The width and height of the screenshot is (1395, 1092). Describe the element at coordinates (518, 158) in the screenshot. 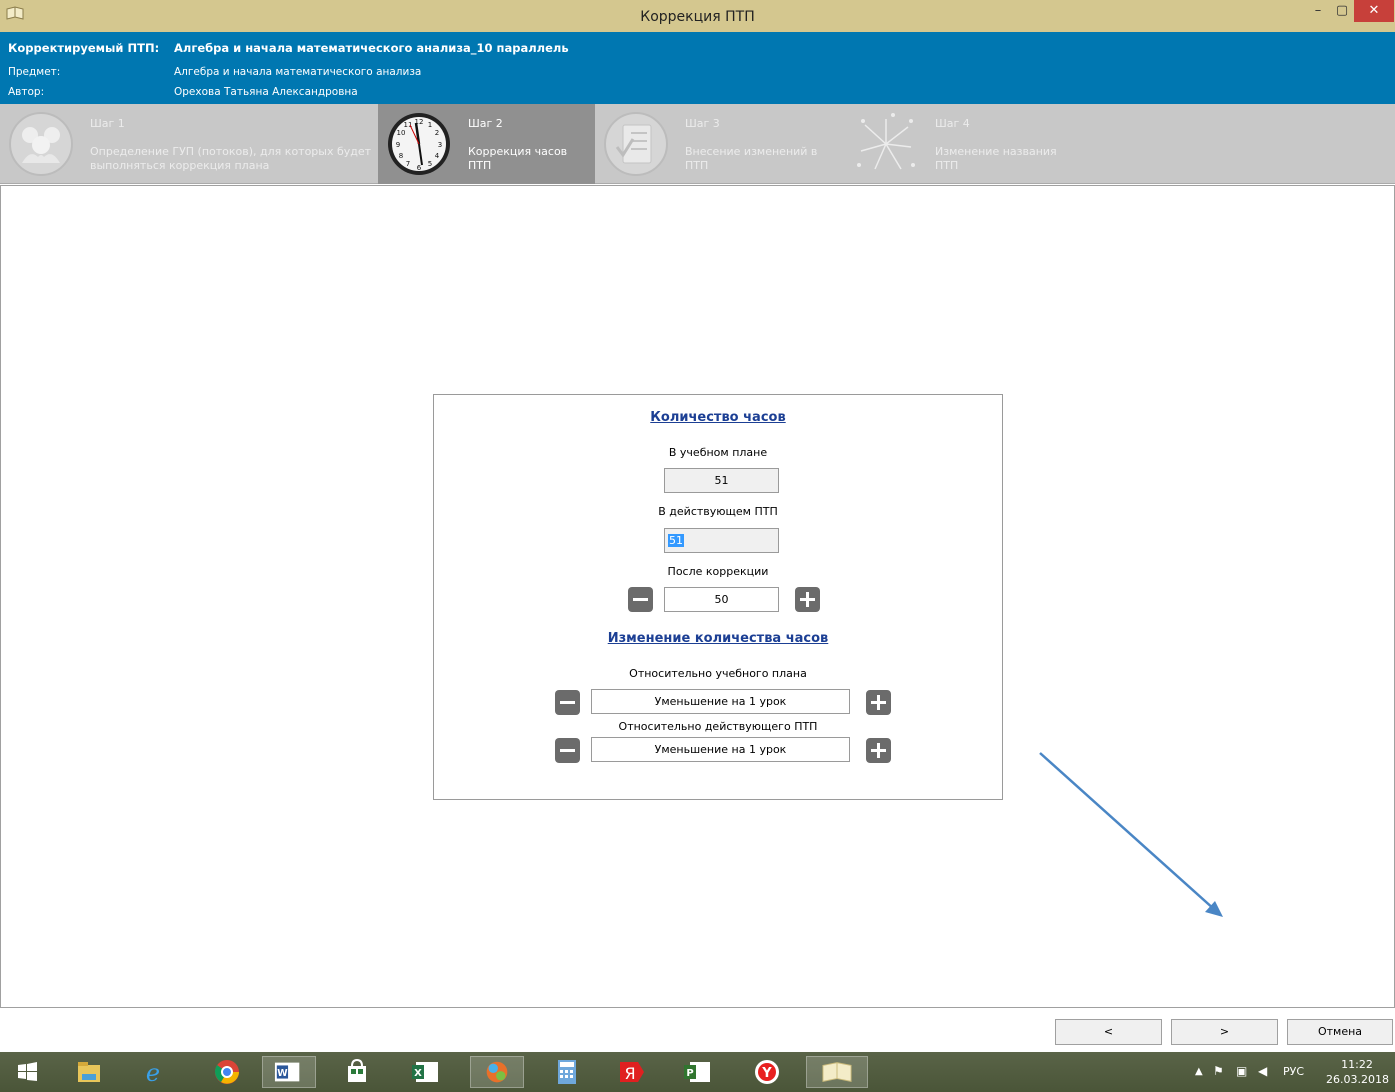

I see `step-2-description: Коррекция часов ПТП` at that location.